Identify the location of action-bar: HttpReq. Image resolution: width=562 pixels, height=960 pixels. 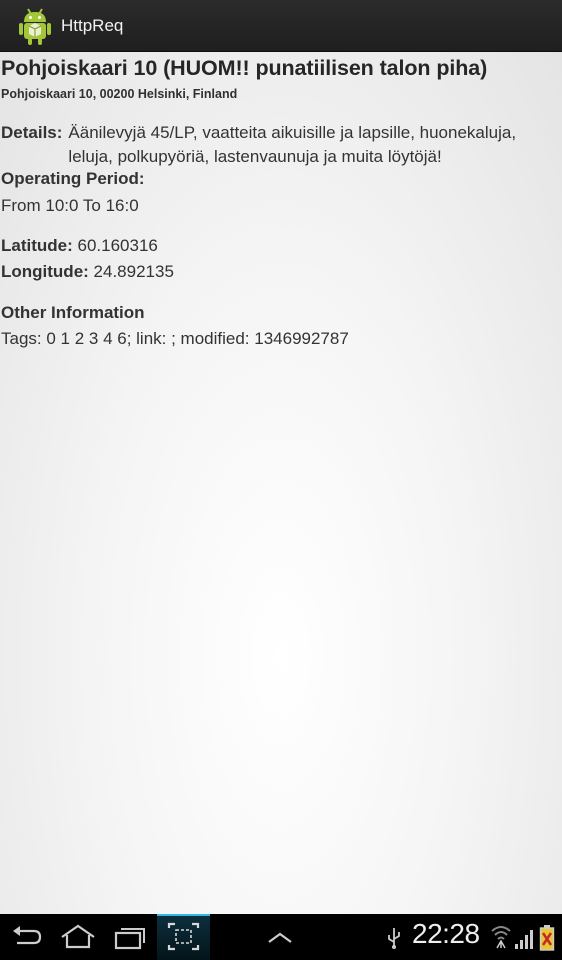
(281, 26).